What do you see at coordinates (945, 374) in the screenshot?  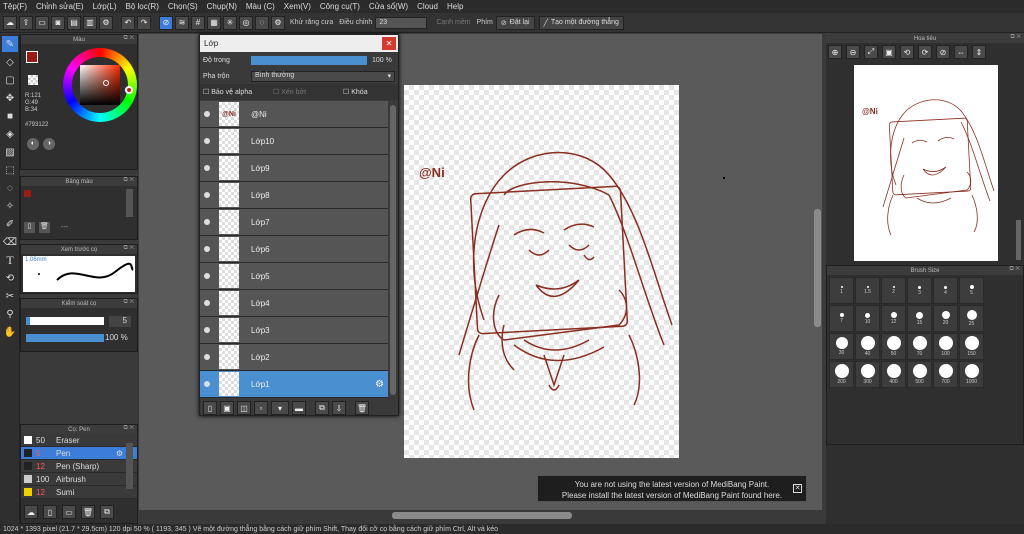 I see `brush-size-cell: 700` at bounding box center [945, 374].